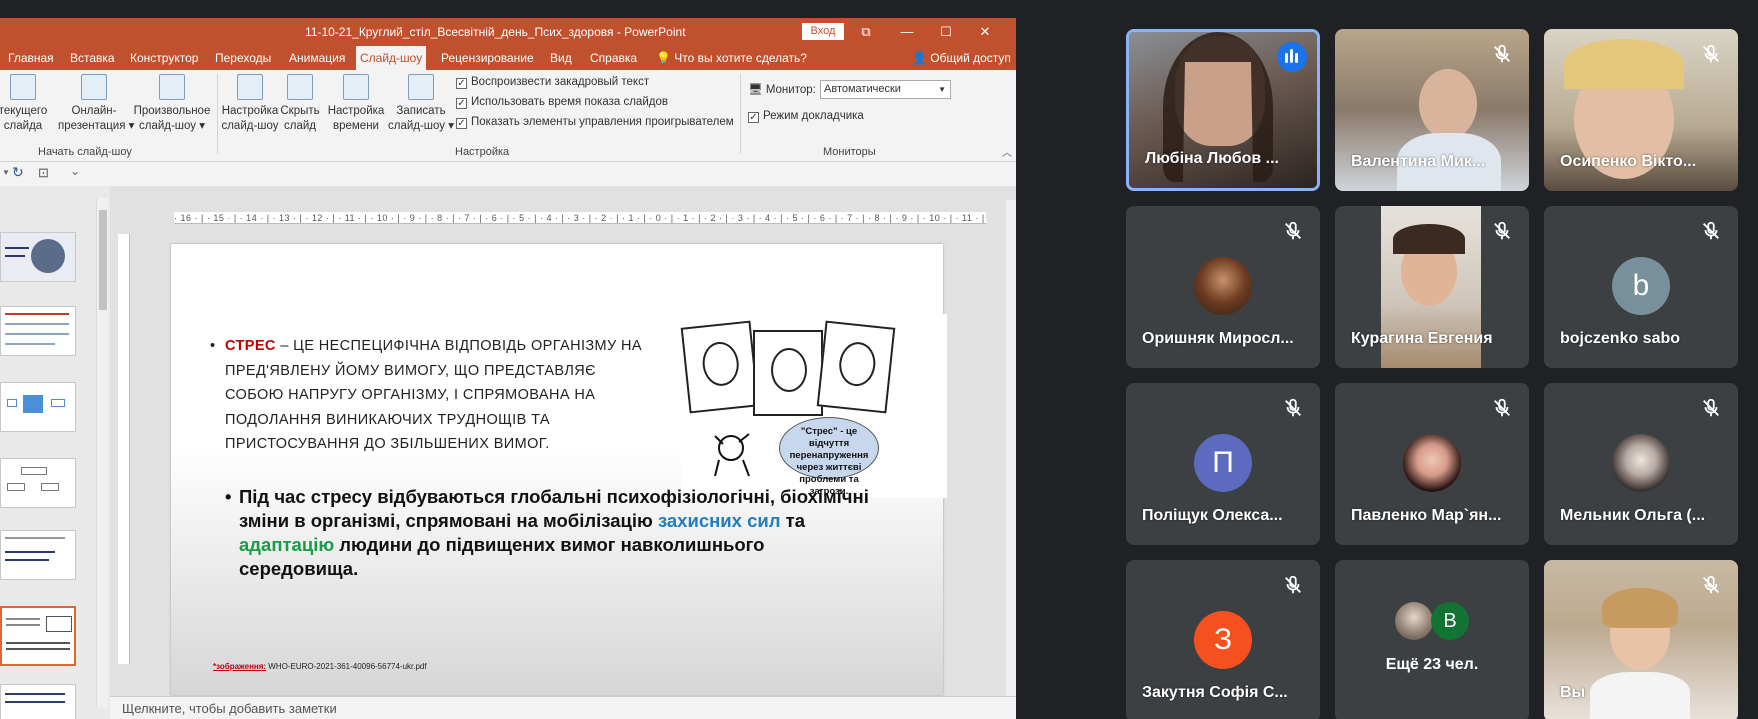  I want to click on share-button: 👤 Общий доступ, so click(961, 58).